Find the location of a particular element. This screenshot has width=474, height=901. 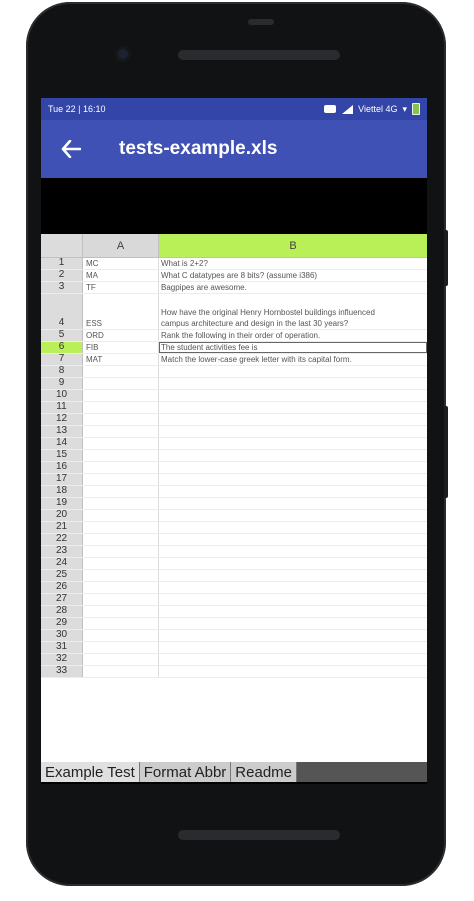

row-number: 29 is located at coordinates (62, 623).